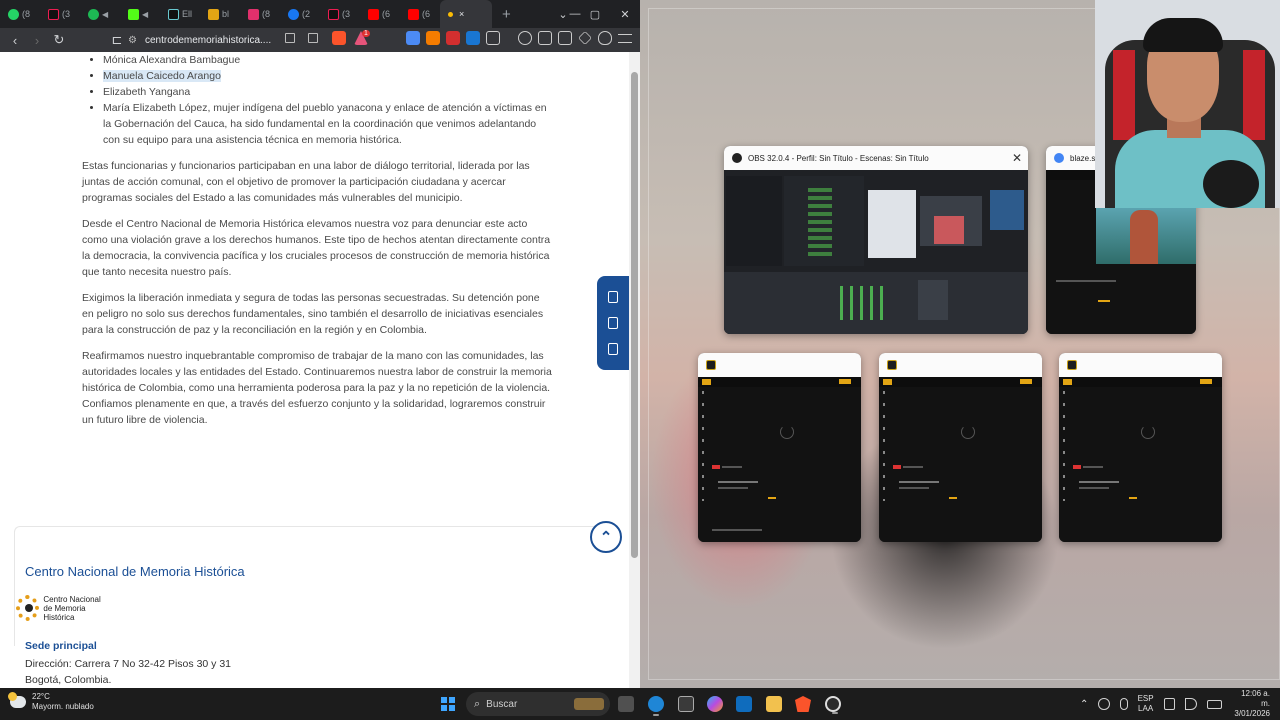  I want to click on scrollbar-thumb, so click(634, 315).